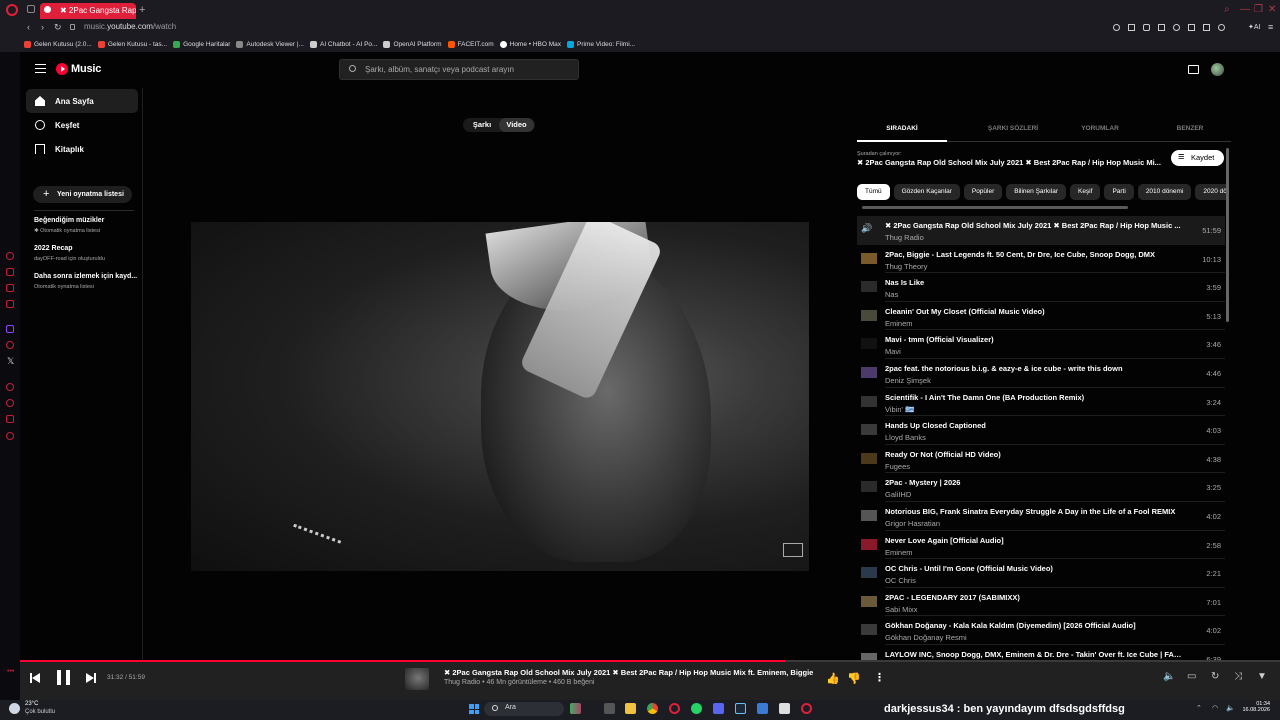 This screenshot has height=720, width=1280. I want to click on steam-icon, so click(740, 708).